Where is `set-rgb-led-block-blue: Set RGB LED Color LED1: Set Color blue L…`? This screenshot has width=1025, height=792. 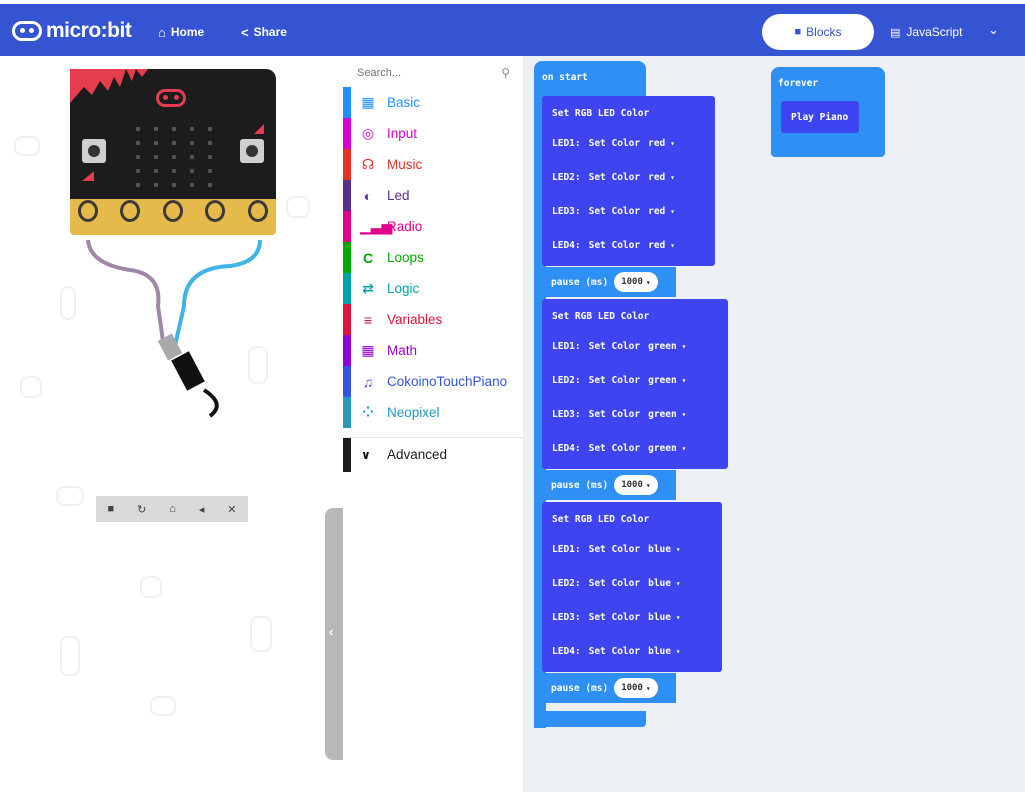 set-rgb-led-block-blue: Set RGB LED Color LED1: Set Color blue L… is located at coordinates (632, 587).